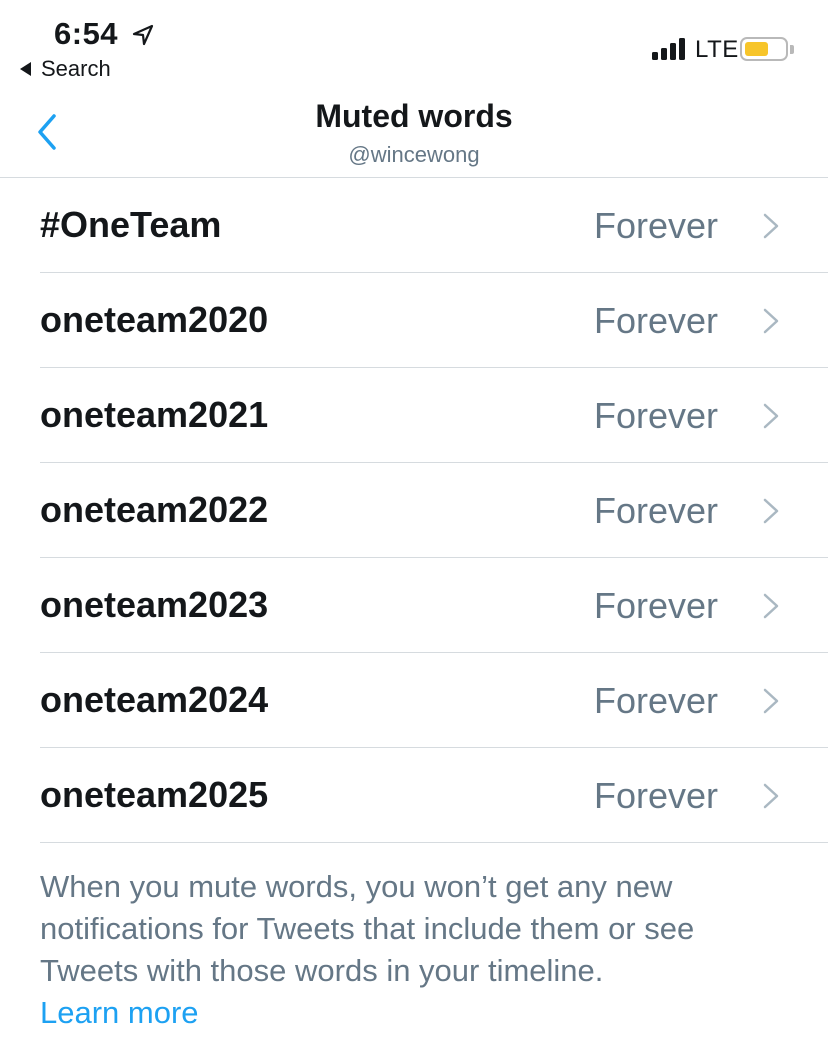 The image size is (828, 1044). What do you see at coordinates (792, 49) in the screenshot?
I see `battery-nub` at bounding box center [792, 49].